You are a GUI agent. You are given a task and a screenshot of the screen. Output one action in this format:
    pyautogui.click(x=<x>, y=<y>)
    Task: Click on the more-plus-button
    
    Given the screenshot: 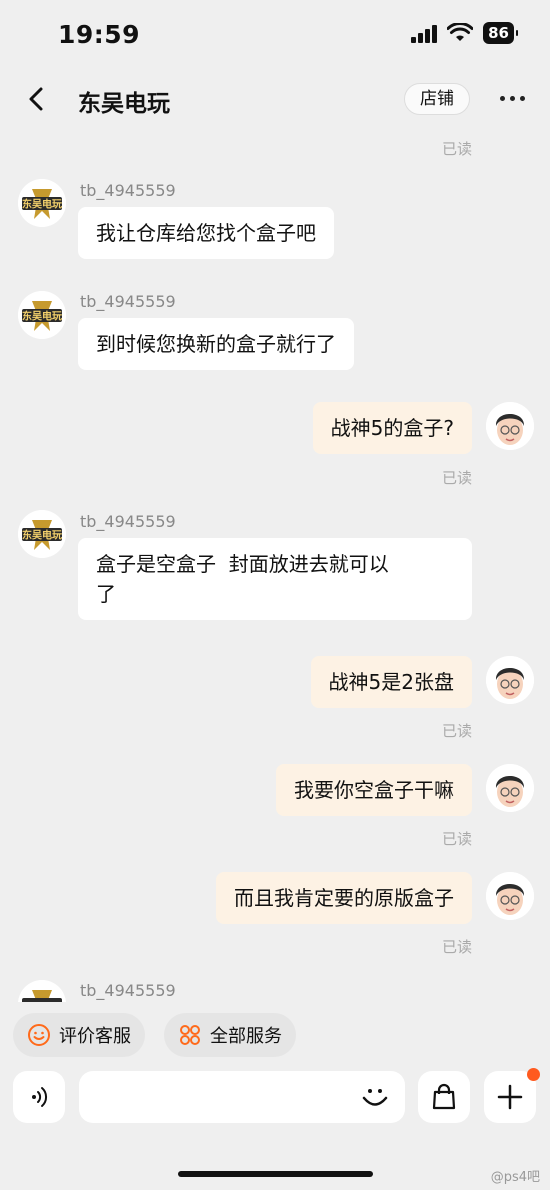 What is the action you would take?
    pyautogui.click(x=512, y=1095)
    